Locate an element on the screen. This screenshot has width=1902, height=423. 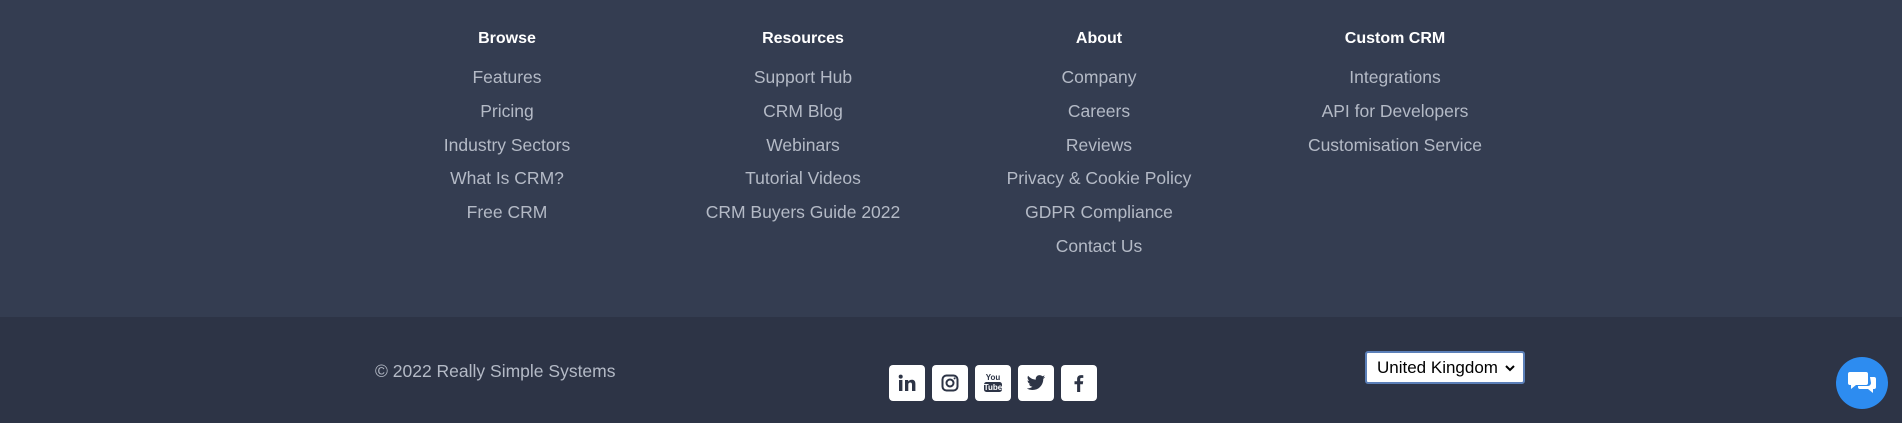
link-api-for-developers: API for Developers is located at coordinates (1395, 111).